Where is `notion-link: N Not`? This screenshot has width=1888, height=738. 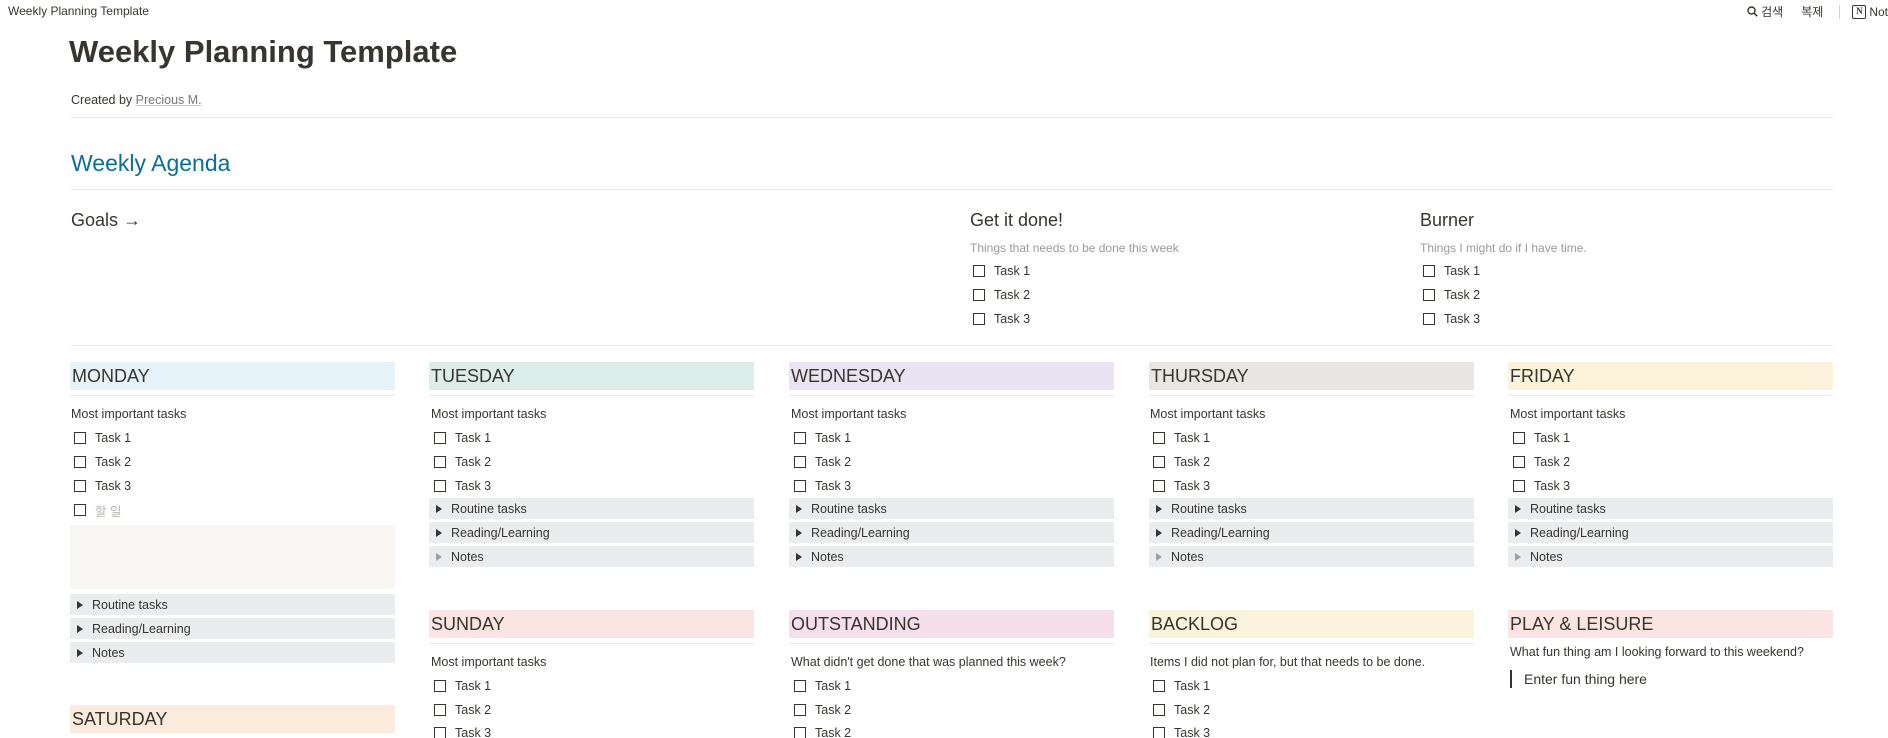 notion-link: N Not is located at coordinates (1870, 11).